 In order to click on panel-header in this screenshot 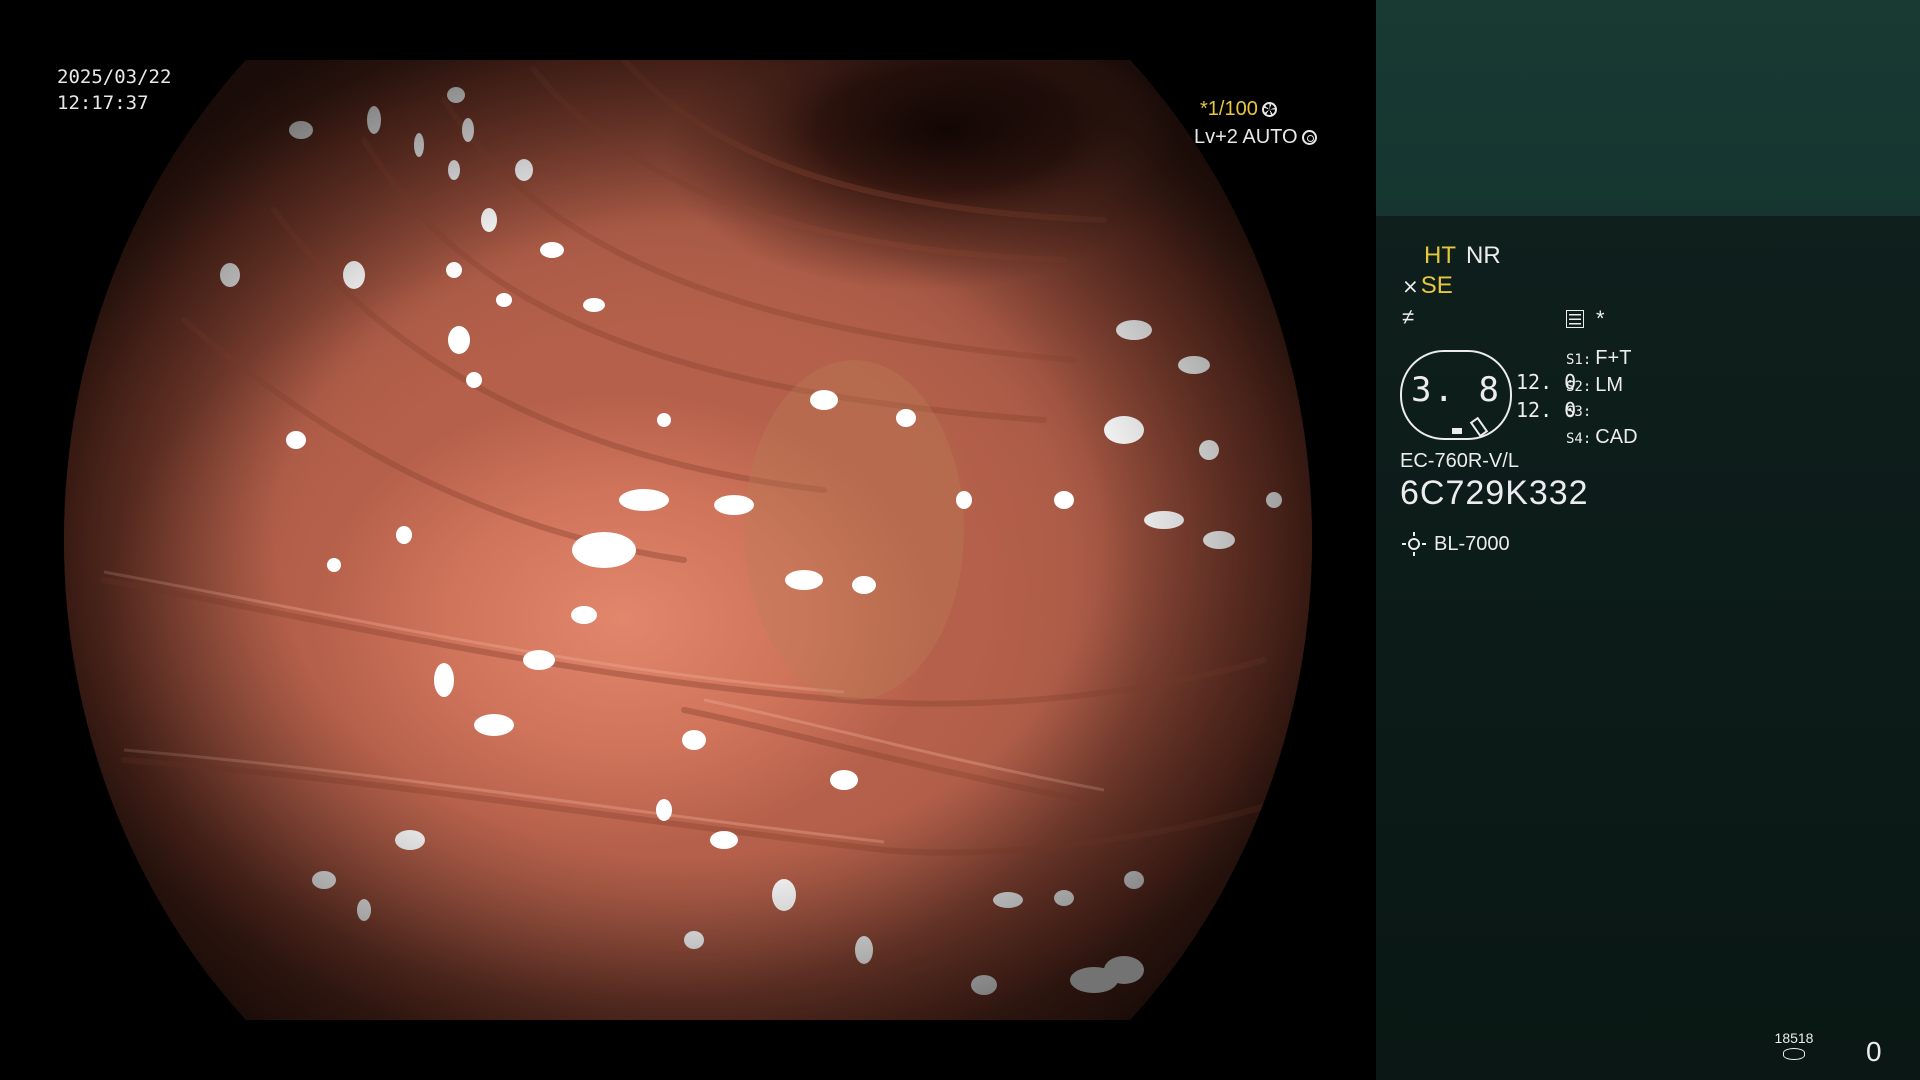, I will do `click(1648, 108)`.